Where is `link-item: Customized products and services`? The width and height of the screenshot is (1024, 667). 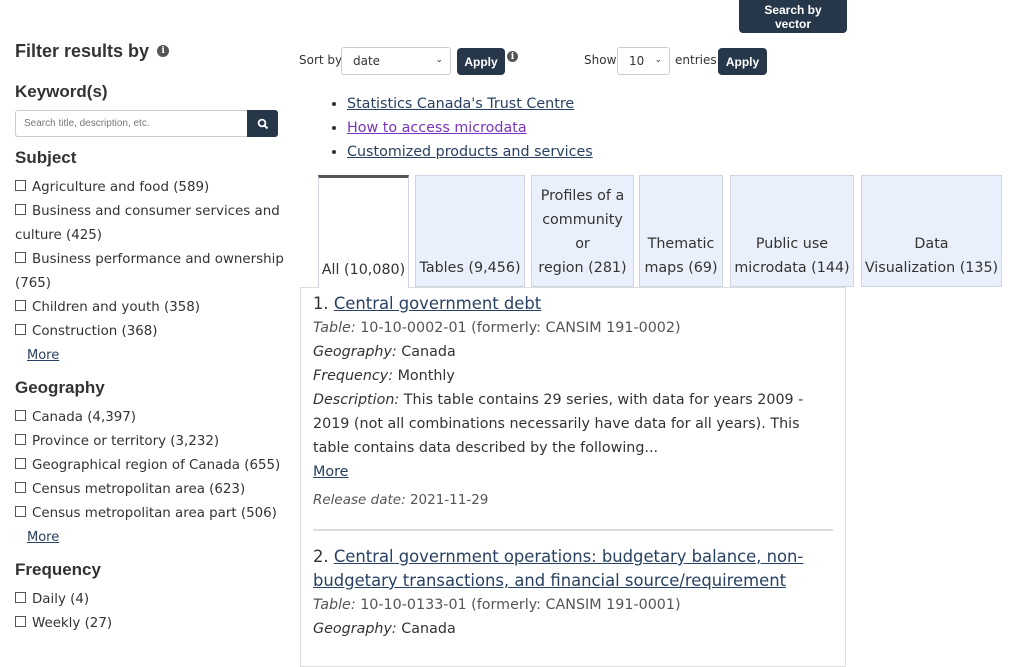
link-item: Customized products and services is located at coordinates (470, 152).